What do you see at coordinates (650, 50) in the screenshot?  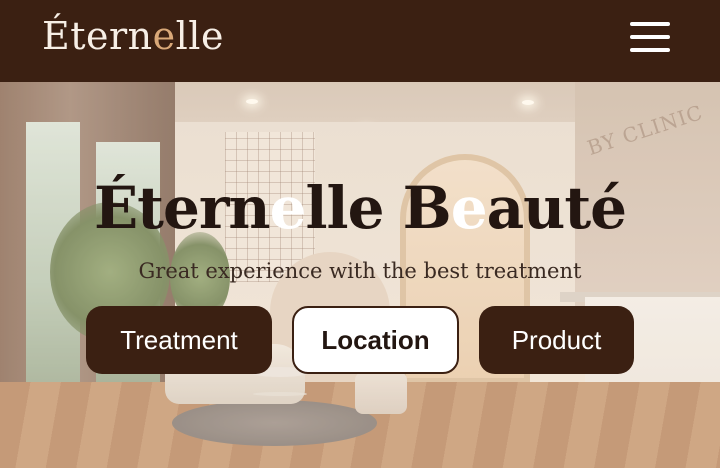 I see `menu-bar-bottom` at bounding box center [650, 50].